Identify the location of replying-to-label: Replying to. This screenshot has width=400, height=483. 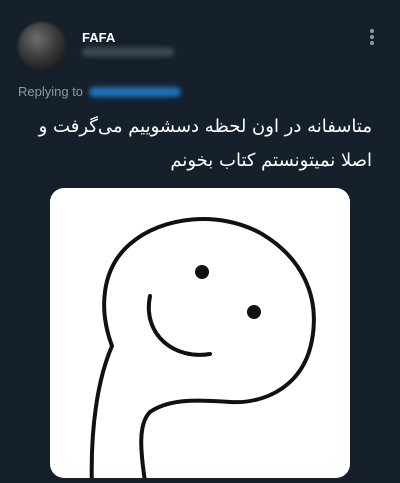
(51, 91).